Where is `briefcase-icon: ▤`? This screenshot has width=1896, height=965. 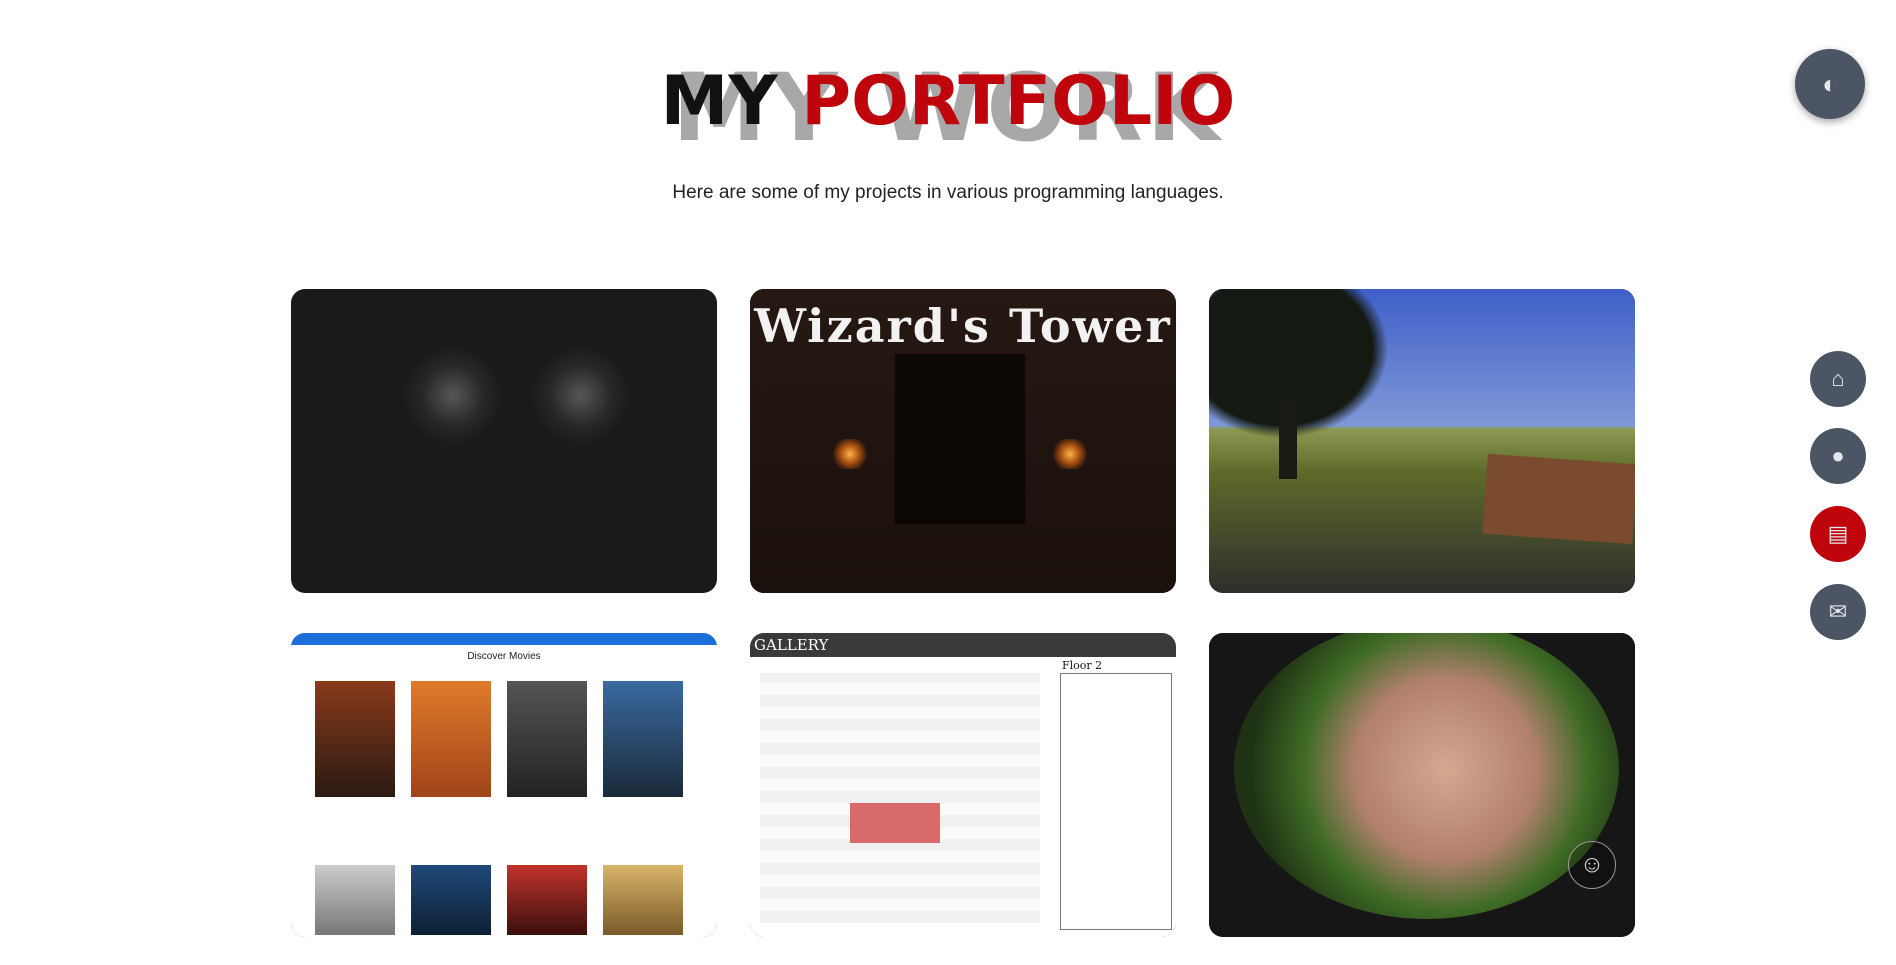
briefcase-icon: ▤ is located at coordinates (1838, 533).